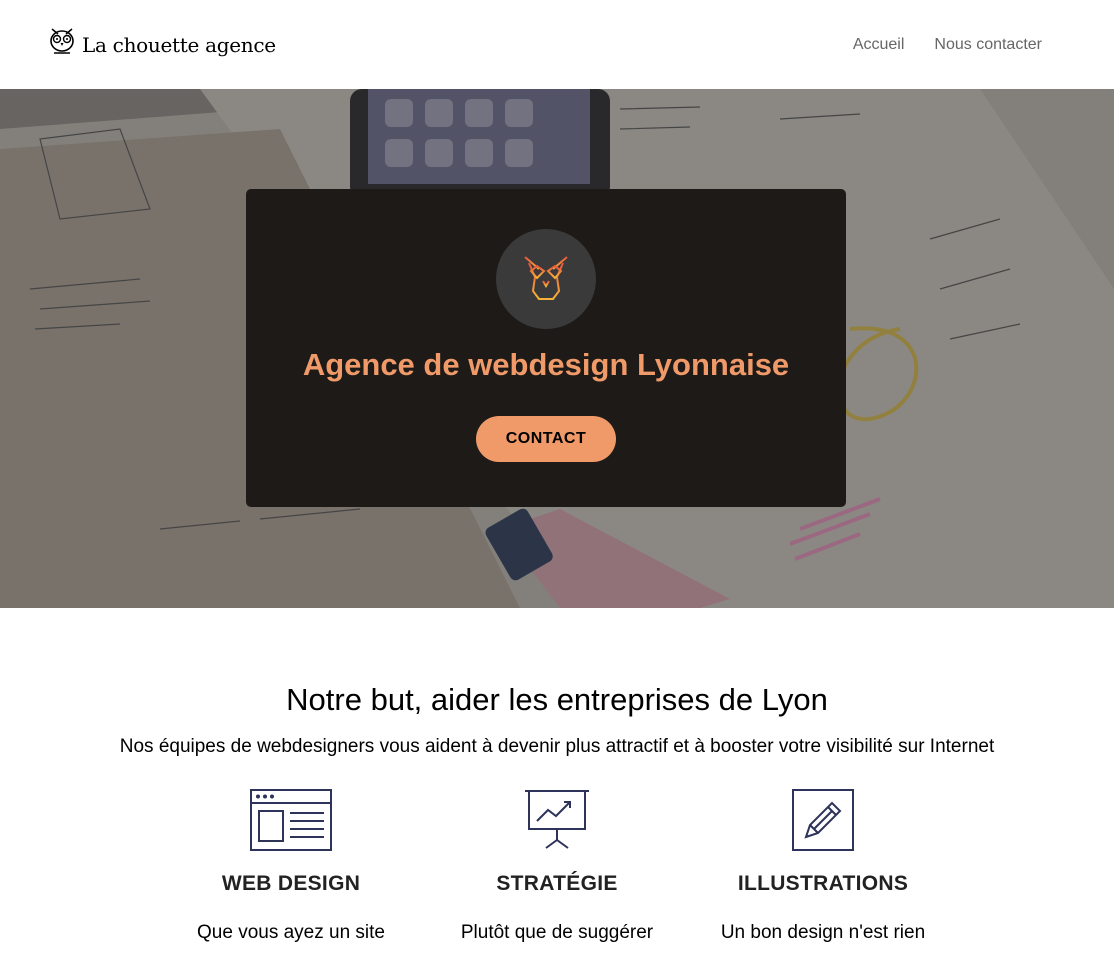  What do you see at coordinates (291, 932) in the screenshot?
I see `service-text-web-design: Que vous ayez un site` at bounding box center [291, 932].